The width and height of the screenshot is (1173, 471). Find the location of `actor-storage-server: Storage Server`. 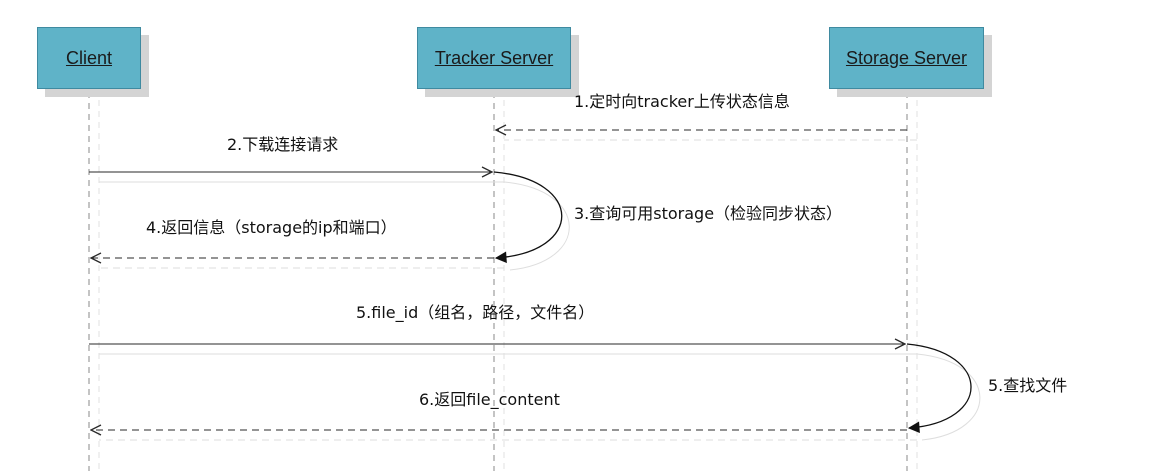

actor-storage-server: Storage Server is located at coordinates (906, 58).